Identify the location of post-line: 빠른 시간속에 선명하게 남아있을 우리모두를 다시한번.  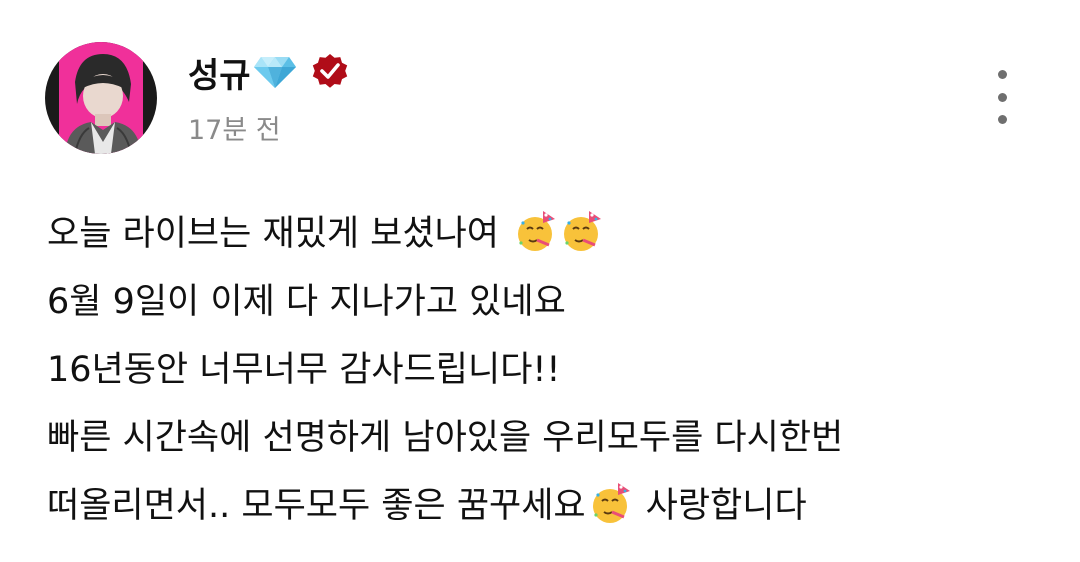
(547, 438).